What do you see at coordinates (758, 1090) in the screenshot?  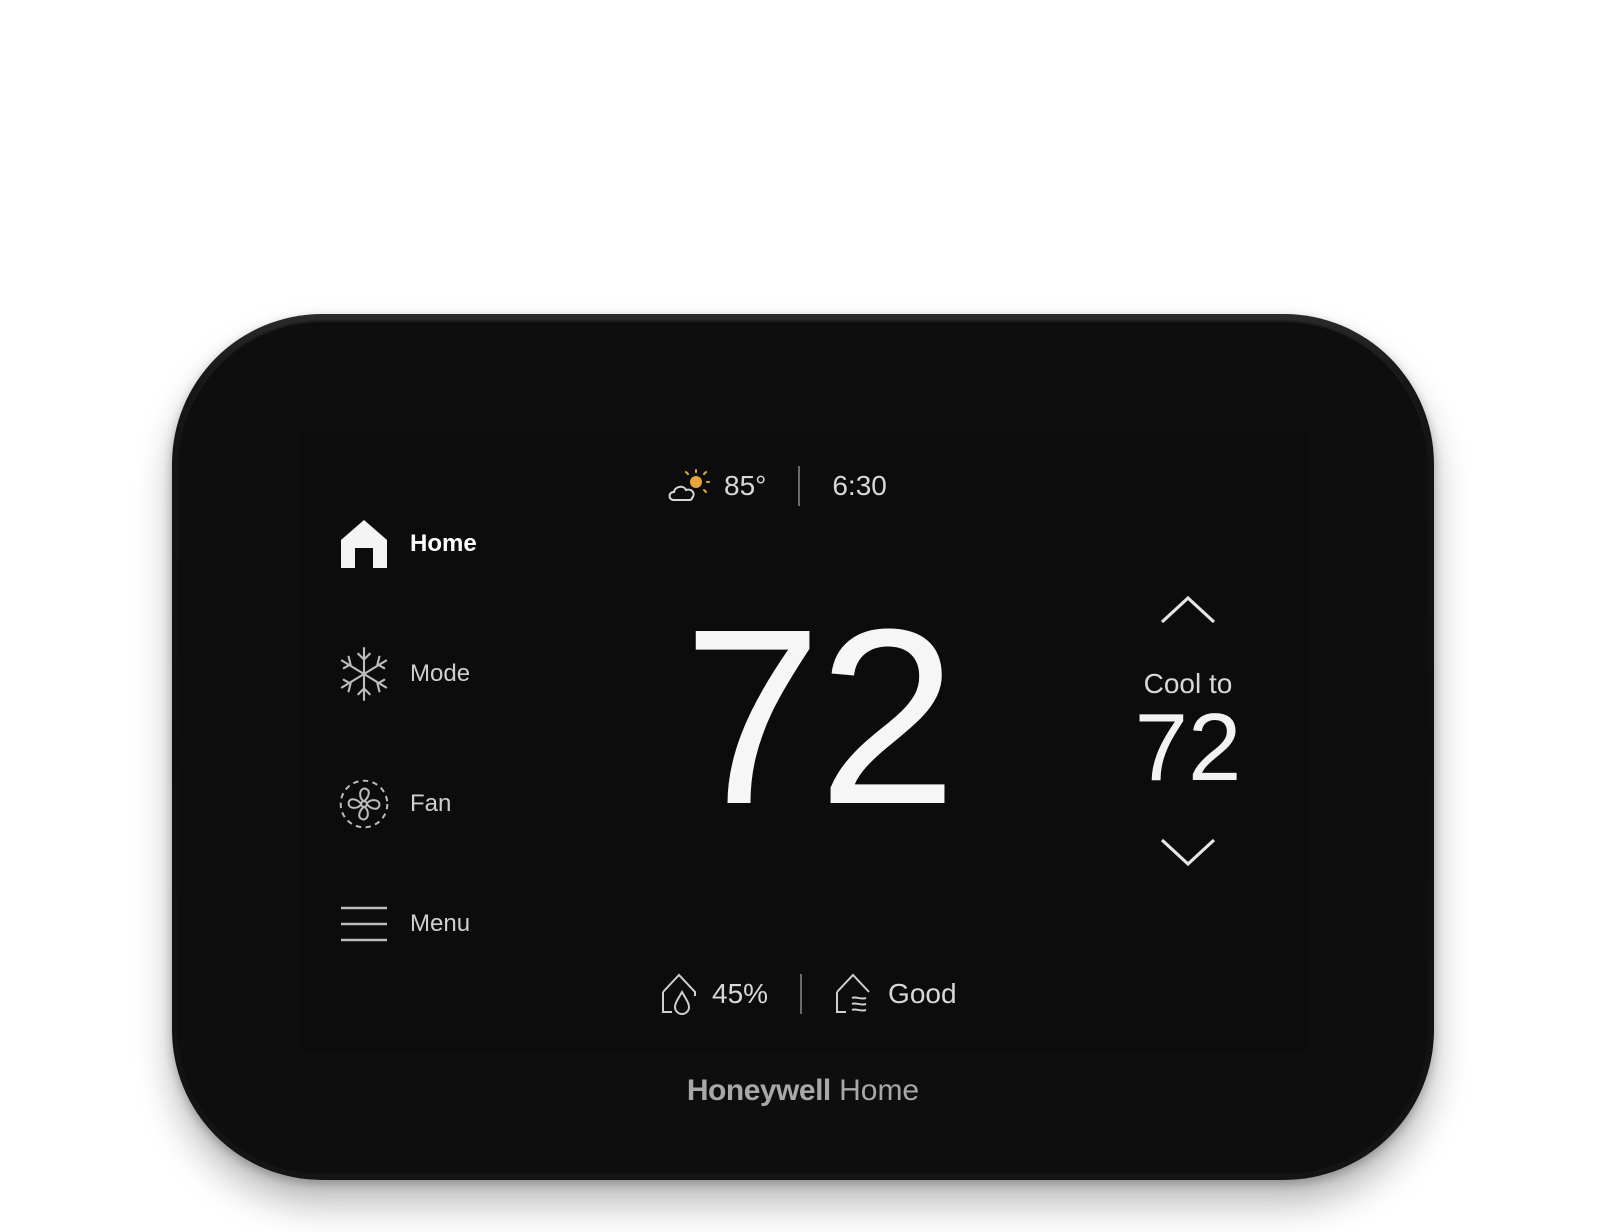 I see `brand-name-bold: Honeywell` at bounding box center [758, 1090].